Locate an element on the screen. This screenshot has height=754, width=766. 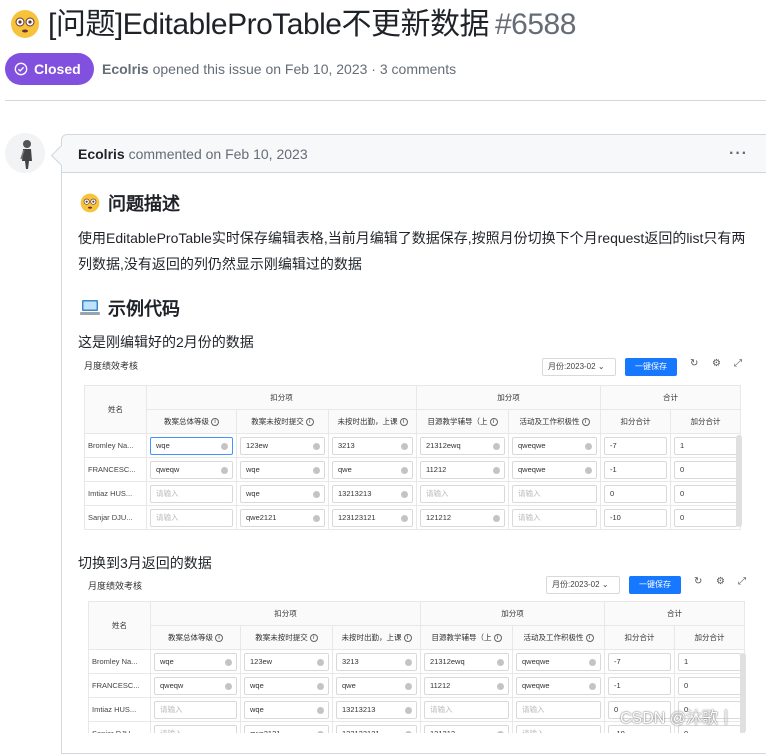
comment-header: Ecolris commented on Feb 10, 2023 ··· is located at coordinates (414, 154).